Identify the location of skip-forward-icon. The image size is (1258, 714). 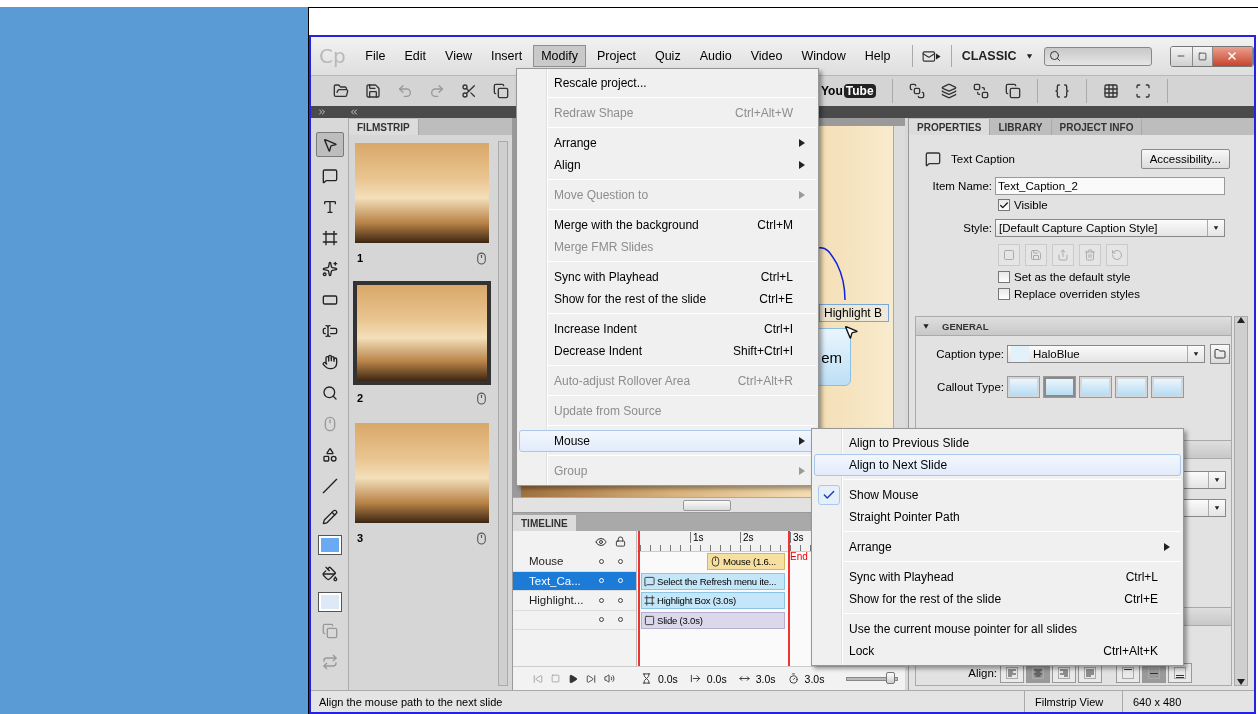
(591, 678).